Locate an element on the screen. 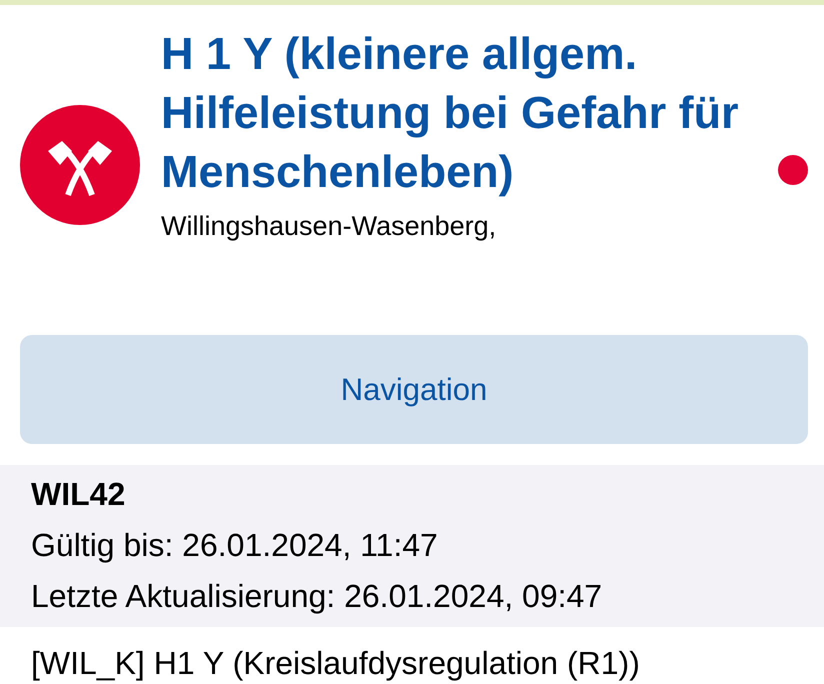 The image size is (824, 684). location-text: Willingshausen-Wasenberg, is located at coordinates (329, 226).